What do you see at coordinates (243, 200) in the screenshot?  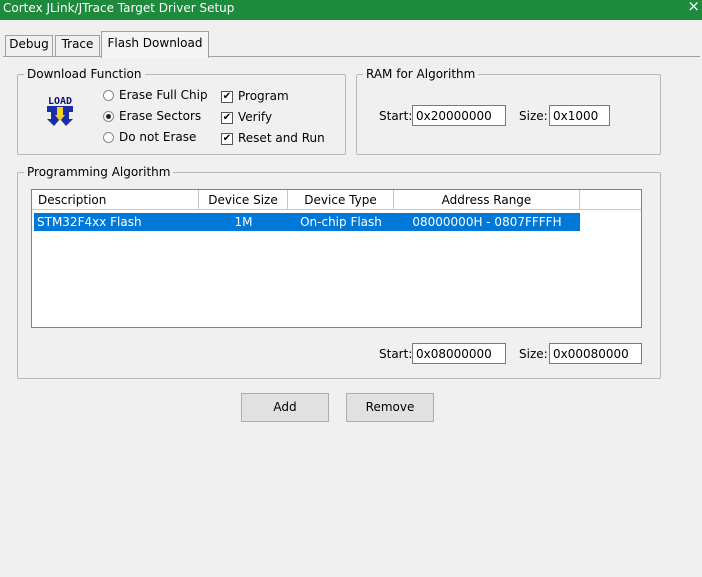 I see `column-header-device-size: Device Size` at bounding box center [243, 200].